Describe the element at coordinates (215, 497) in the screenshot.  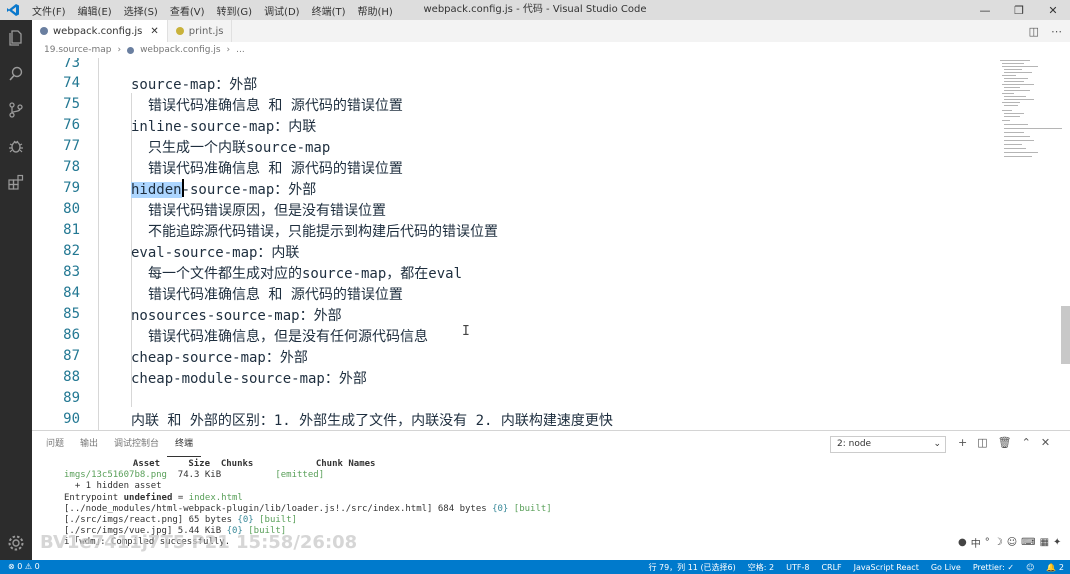
I see `entry-file: index.html` at that location.